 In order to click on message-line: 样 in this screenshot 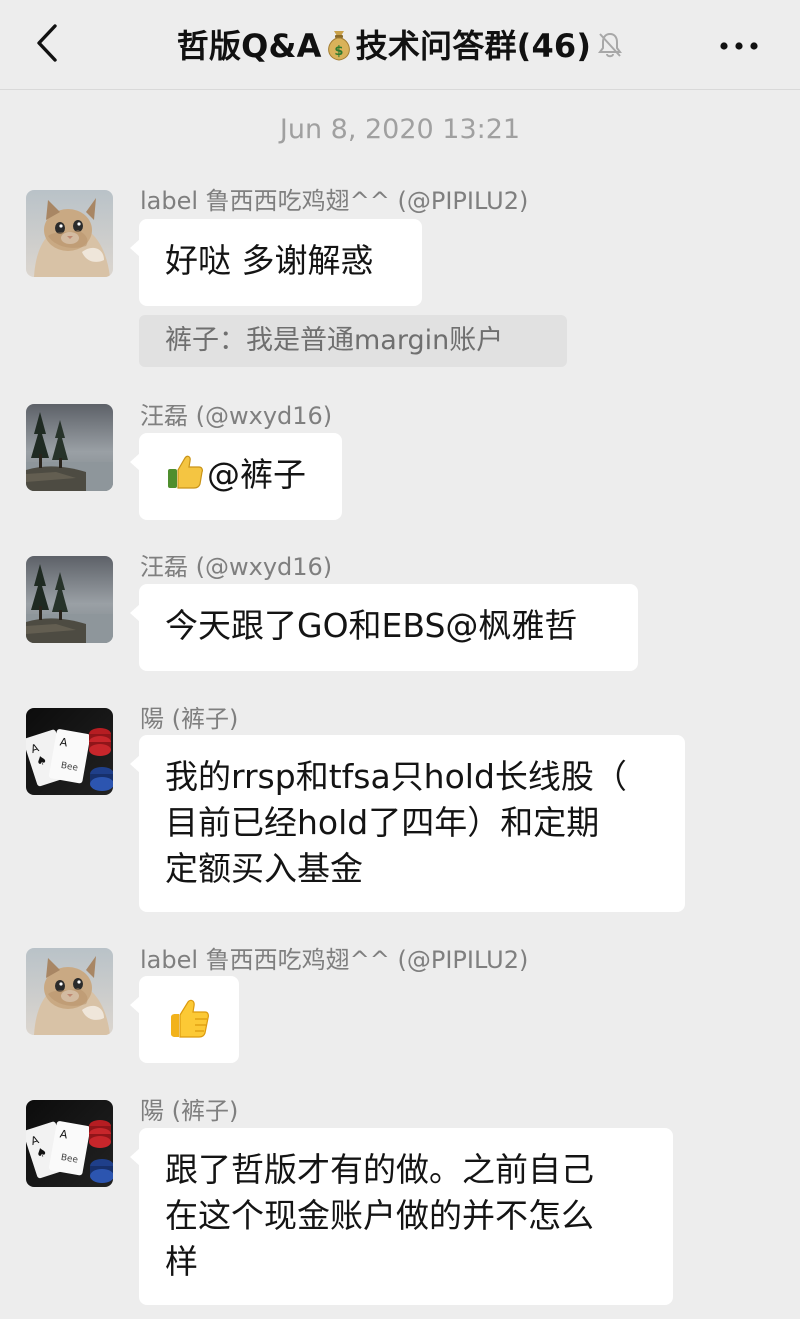, I will do `click(181, 1261)`.